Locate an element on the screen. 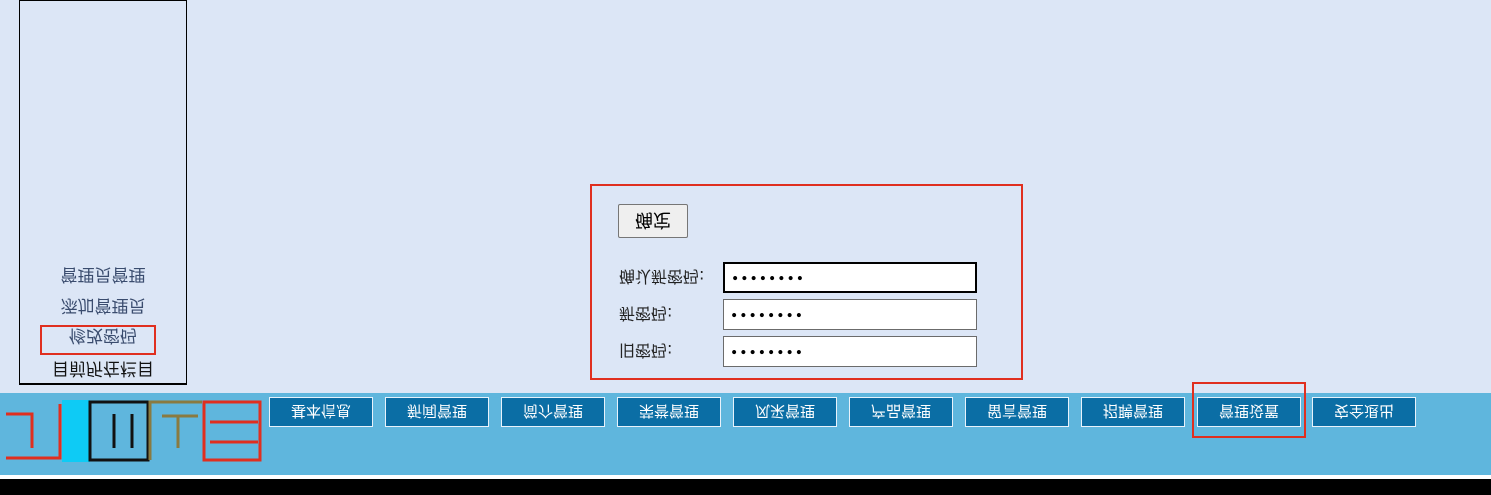  nav-item-gallery: 风采管理 is located at coordinates (785, 412).